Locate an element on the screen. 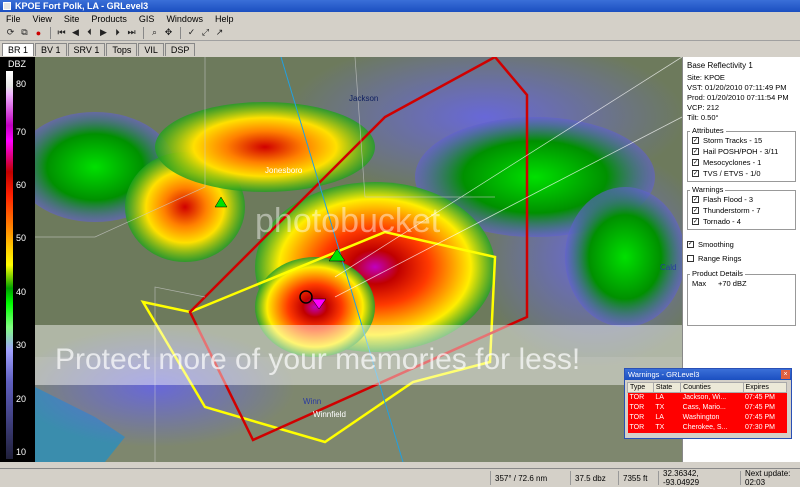  column-type: Type is located at coordinates (640, 387).